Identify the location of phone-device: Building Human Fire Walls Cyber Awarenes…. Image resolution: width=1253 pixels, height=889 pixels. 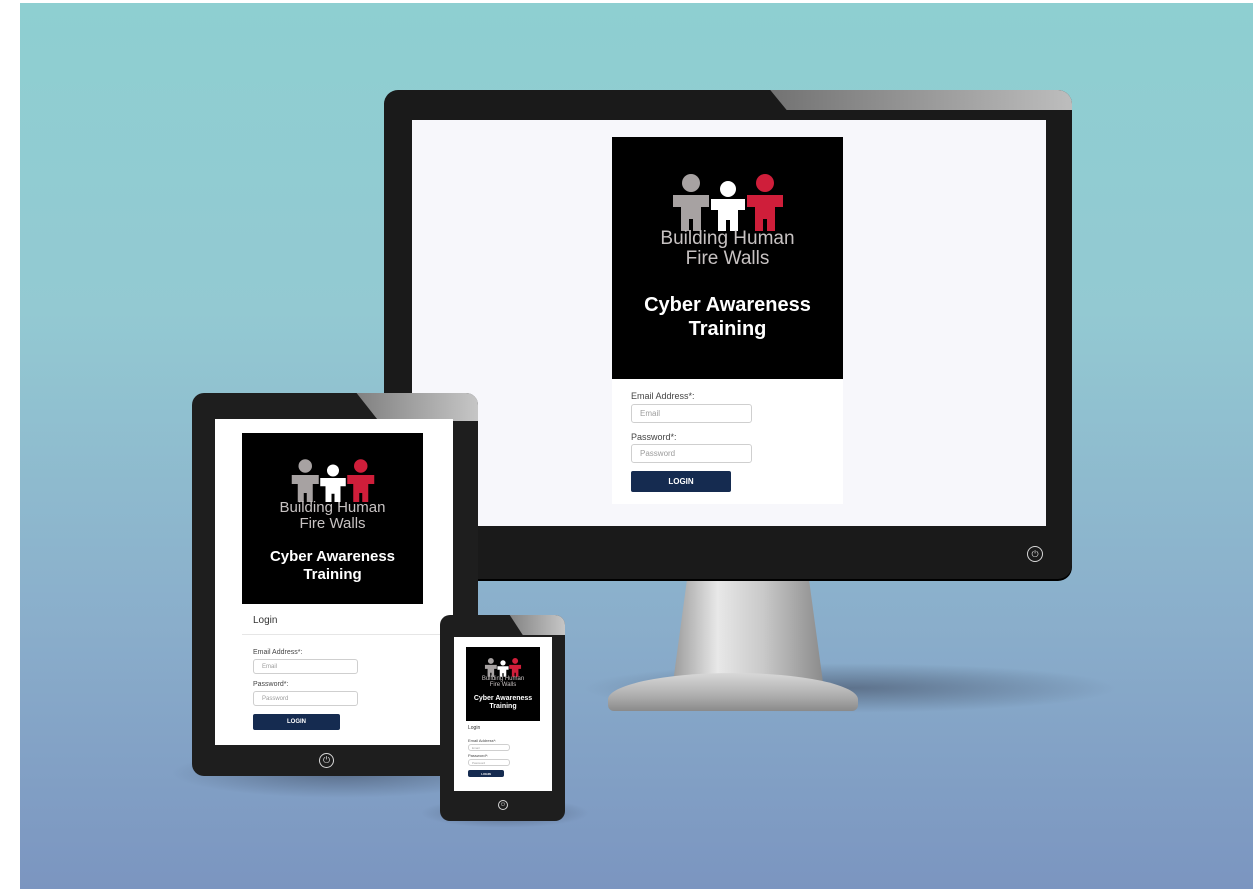
(502, 718).